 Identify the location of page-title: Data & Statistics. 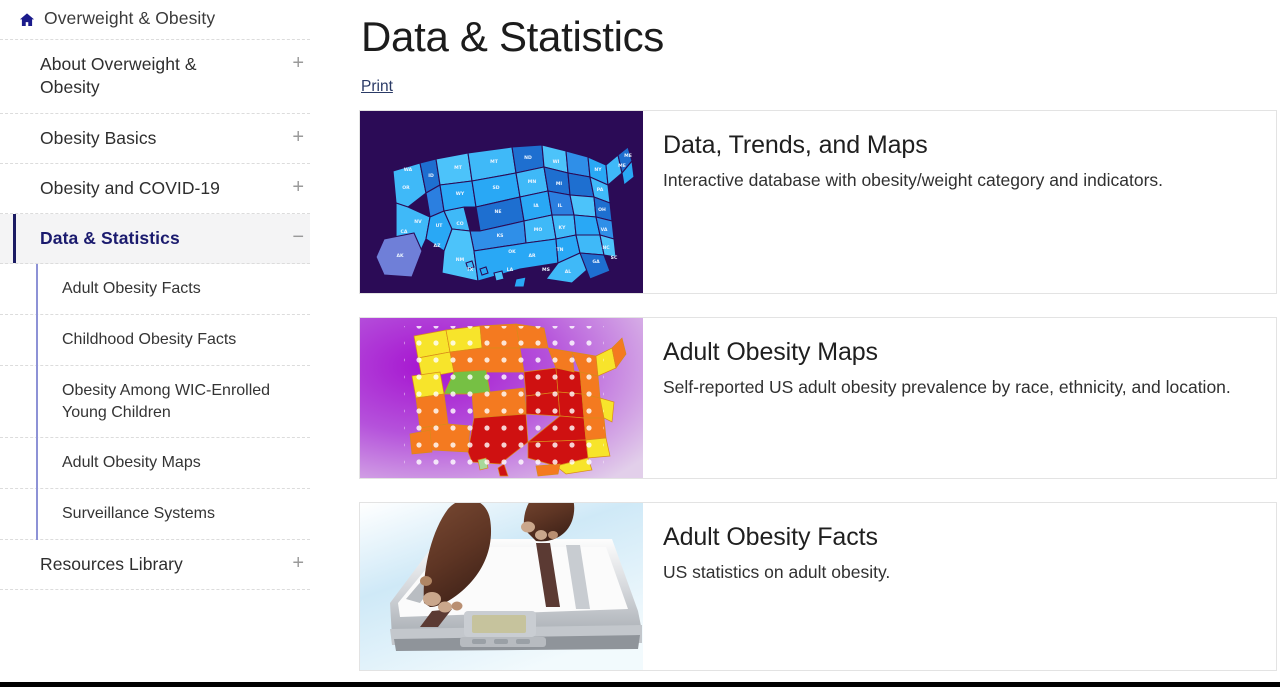
(513, 36).